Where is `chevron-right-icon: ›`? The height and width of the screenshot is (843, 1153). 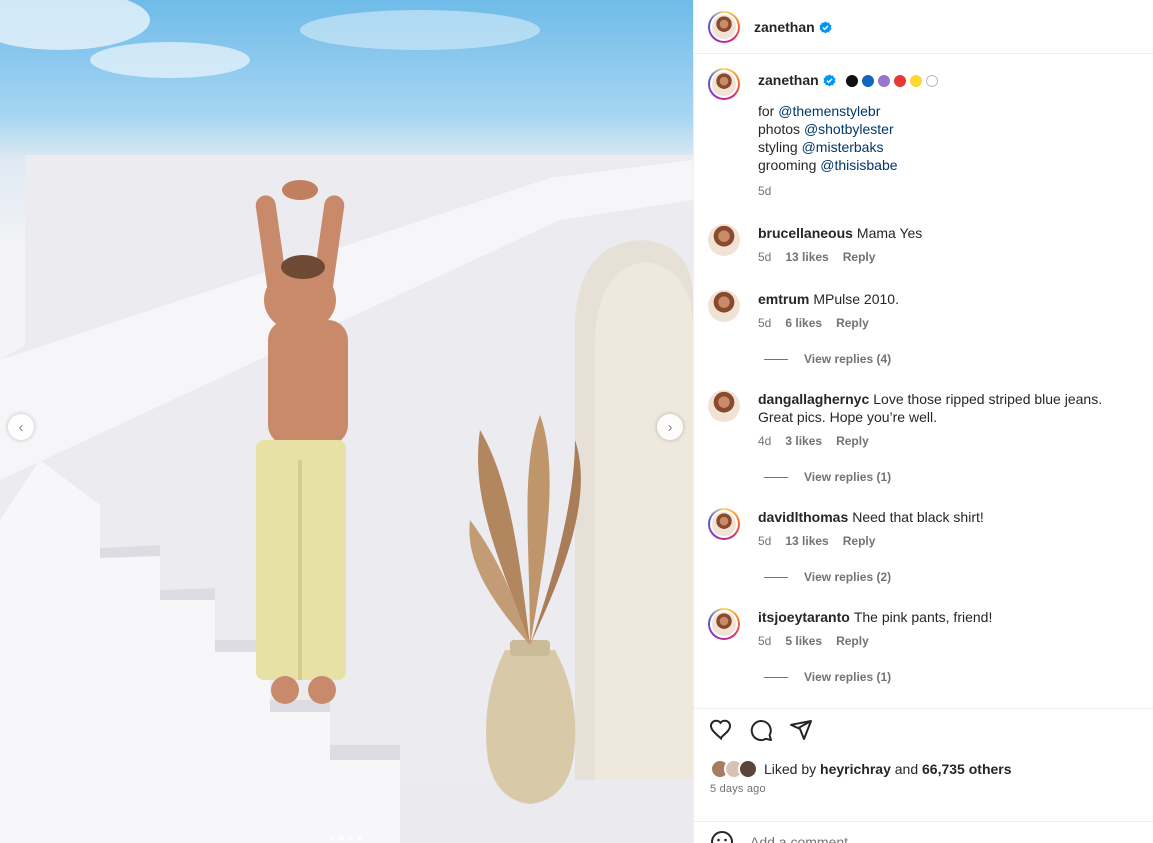 chevron-right-icon: › is located at coordinates (670, 427).